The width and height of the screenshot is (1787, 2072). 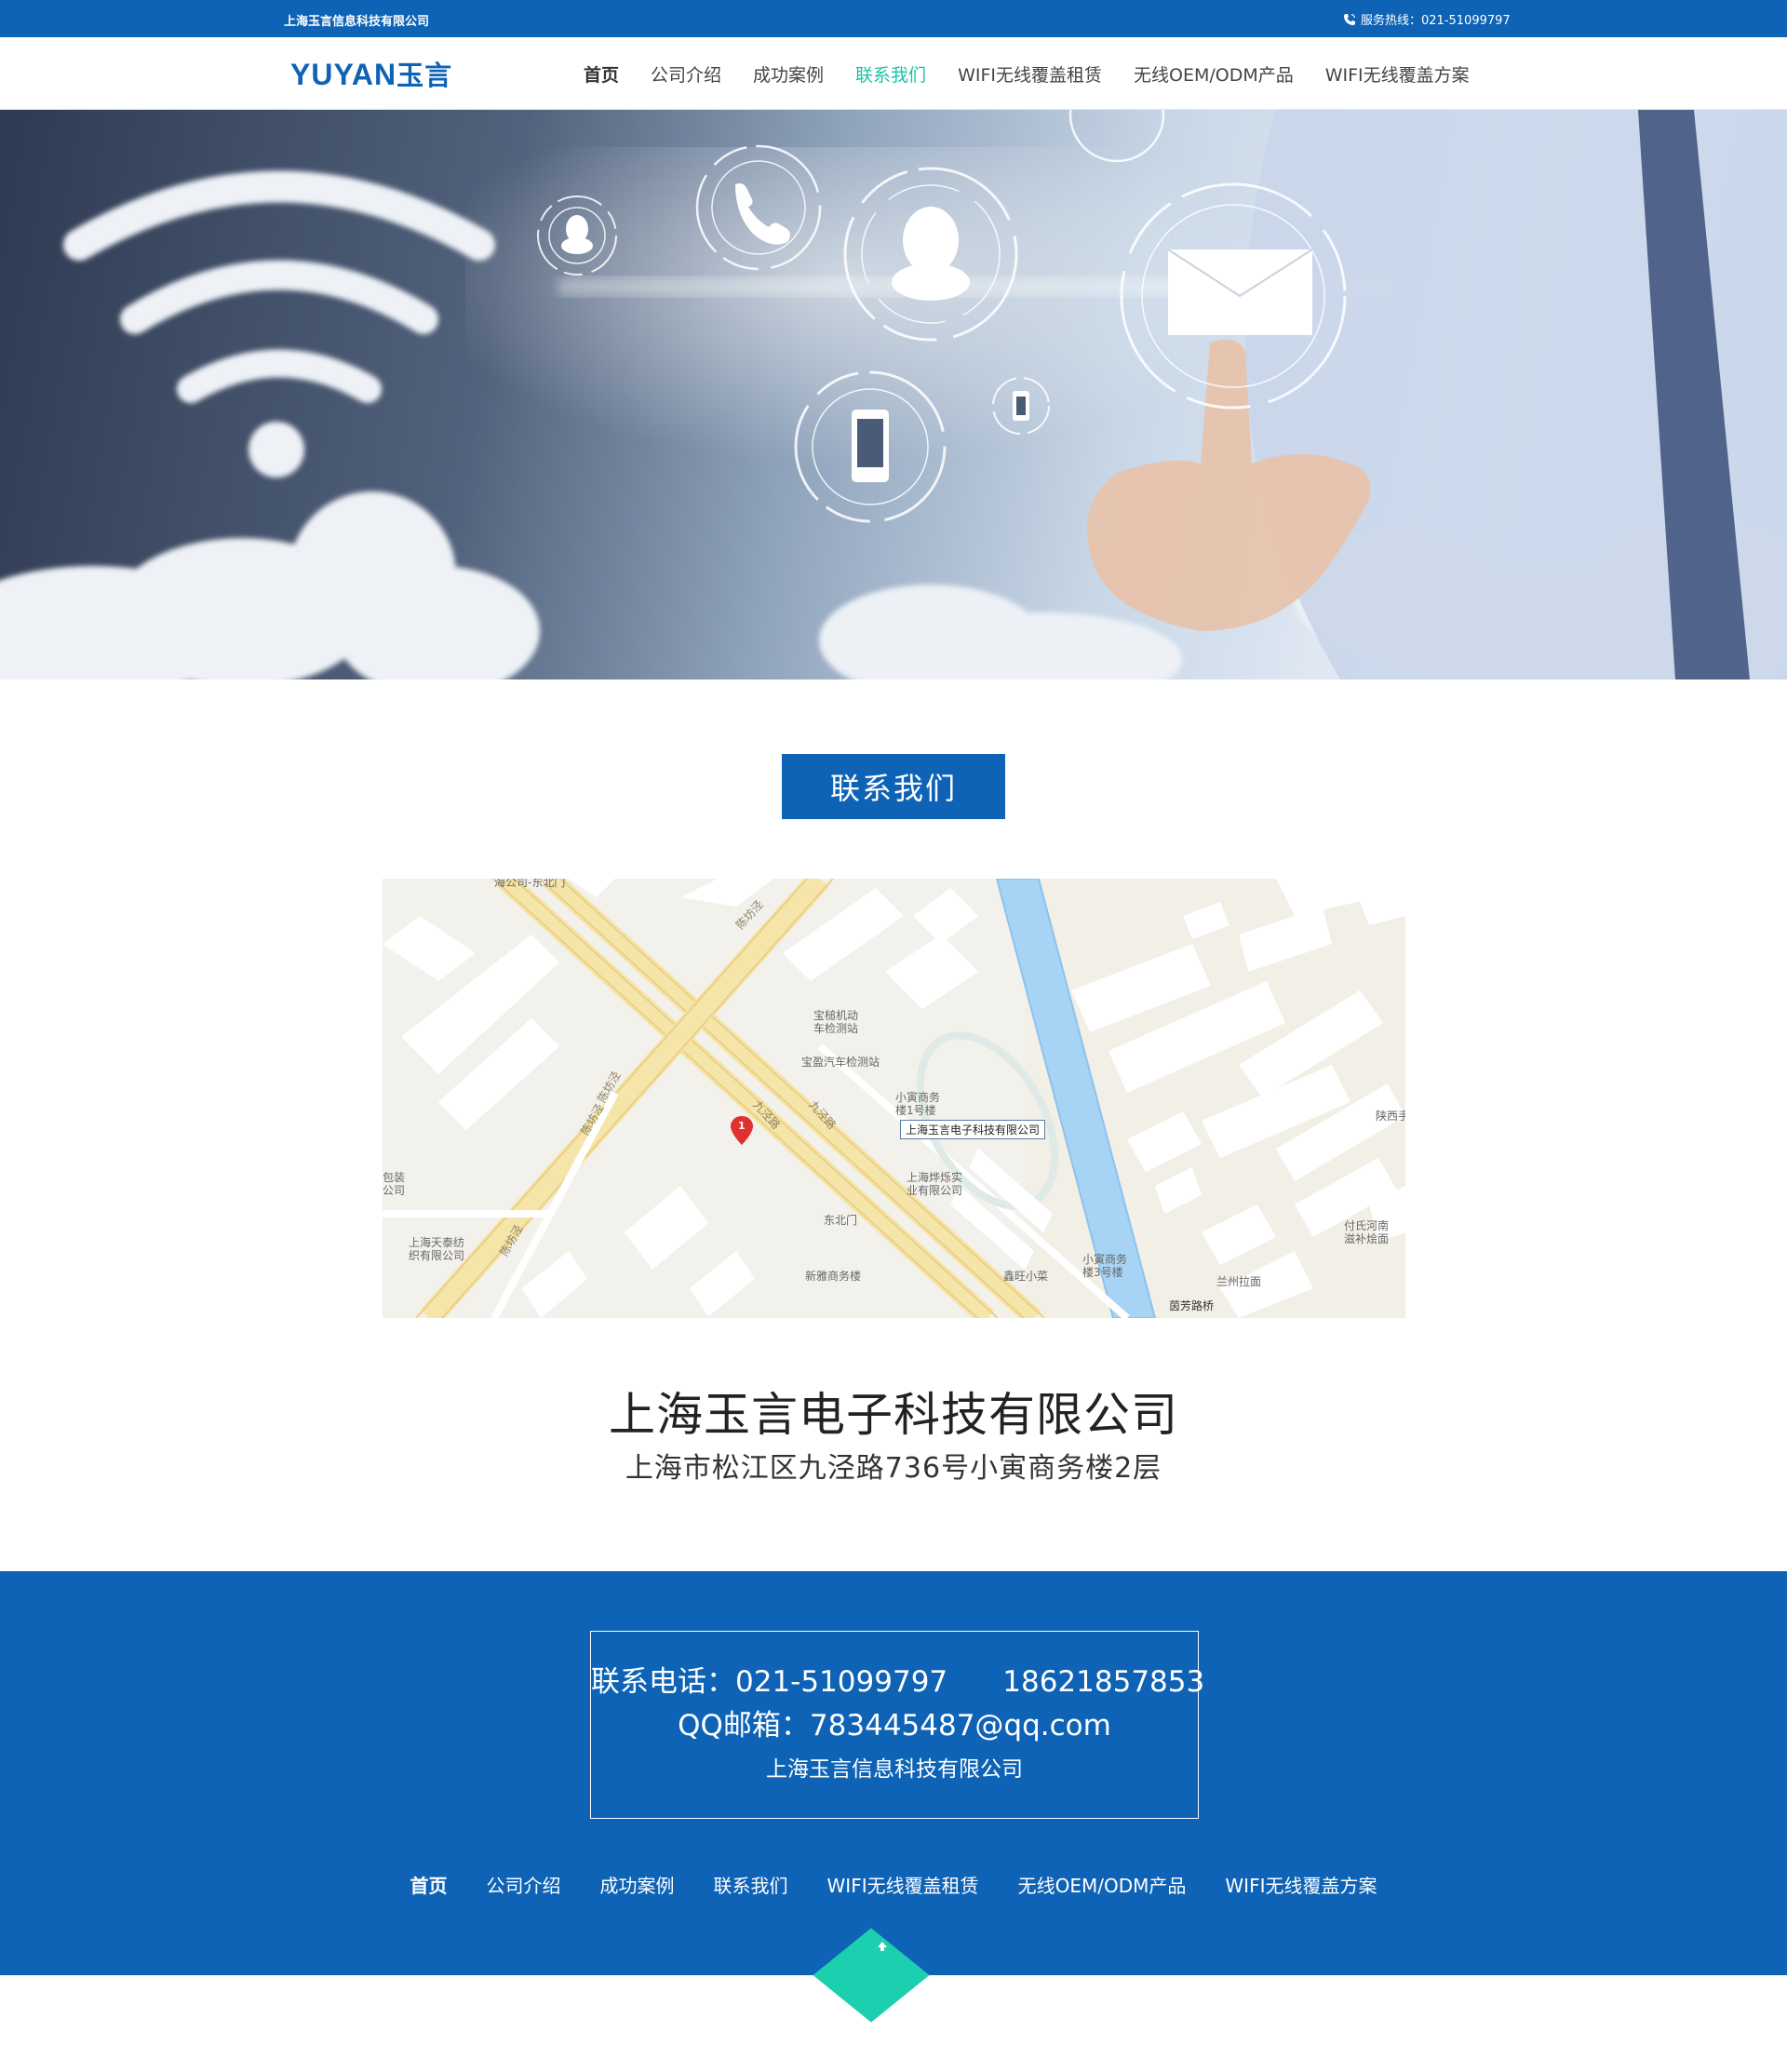 I want to click on map-canvas, so click(x=894, y=1098).